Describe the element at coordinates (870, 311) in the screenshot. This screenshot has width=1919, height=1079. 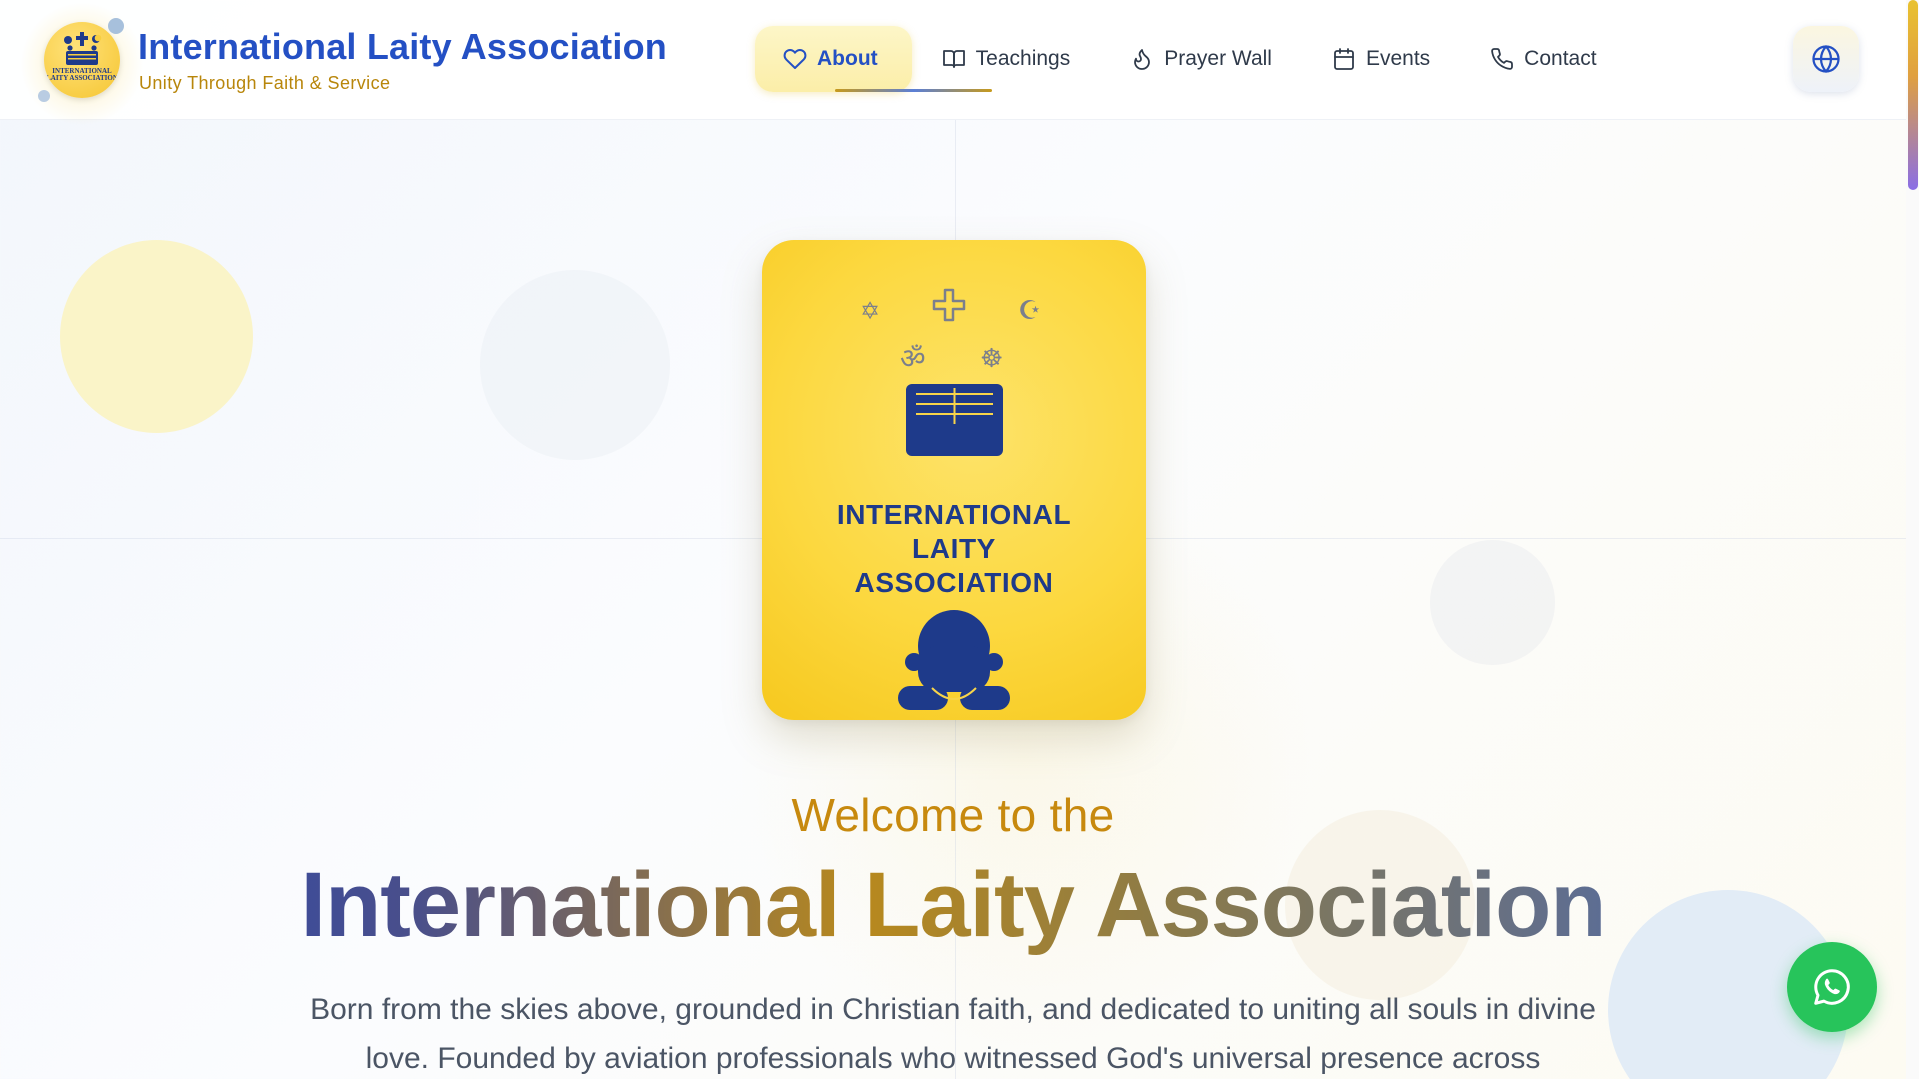
I see `star-of-david-icon: ✡` at that location.